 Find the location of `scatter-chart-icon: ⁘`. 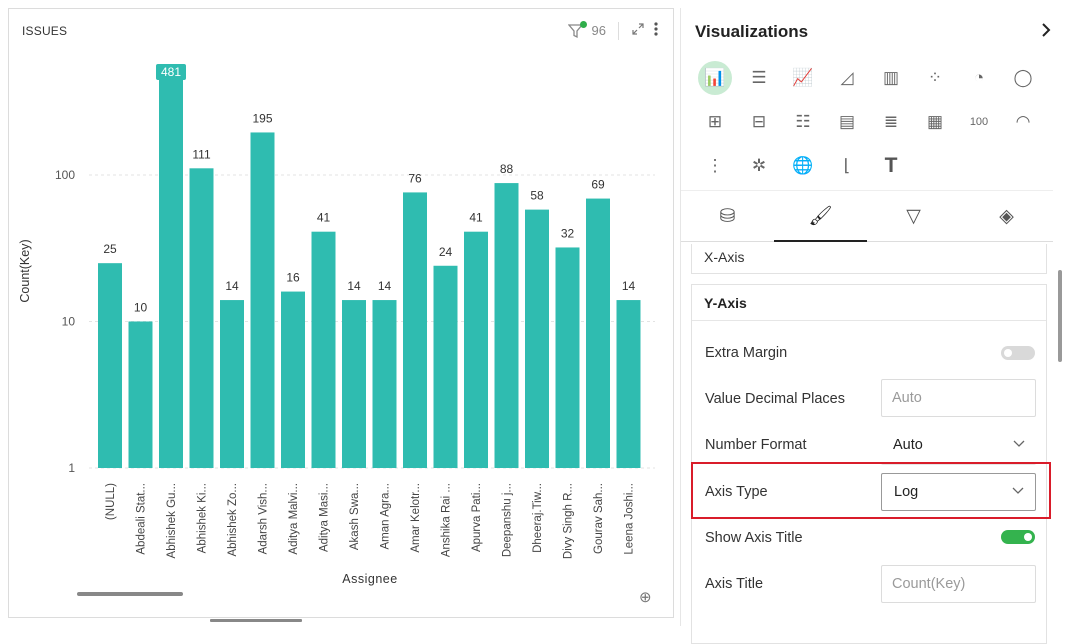

scatter-chart-icon: ⁘ is located at coordinates (935, 77).